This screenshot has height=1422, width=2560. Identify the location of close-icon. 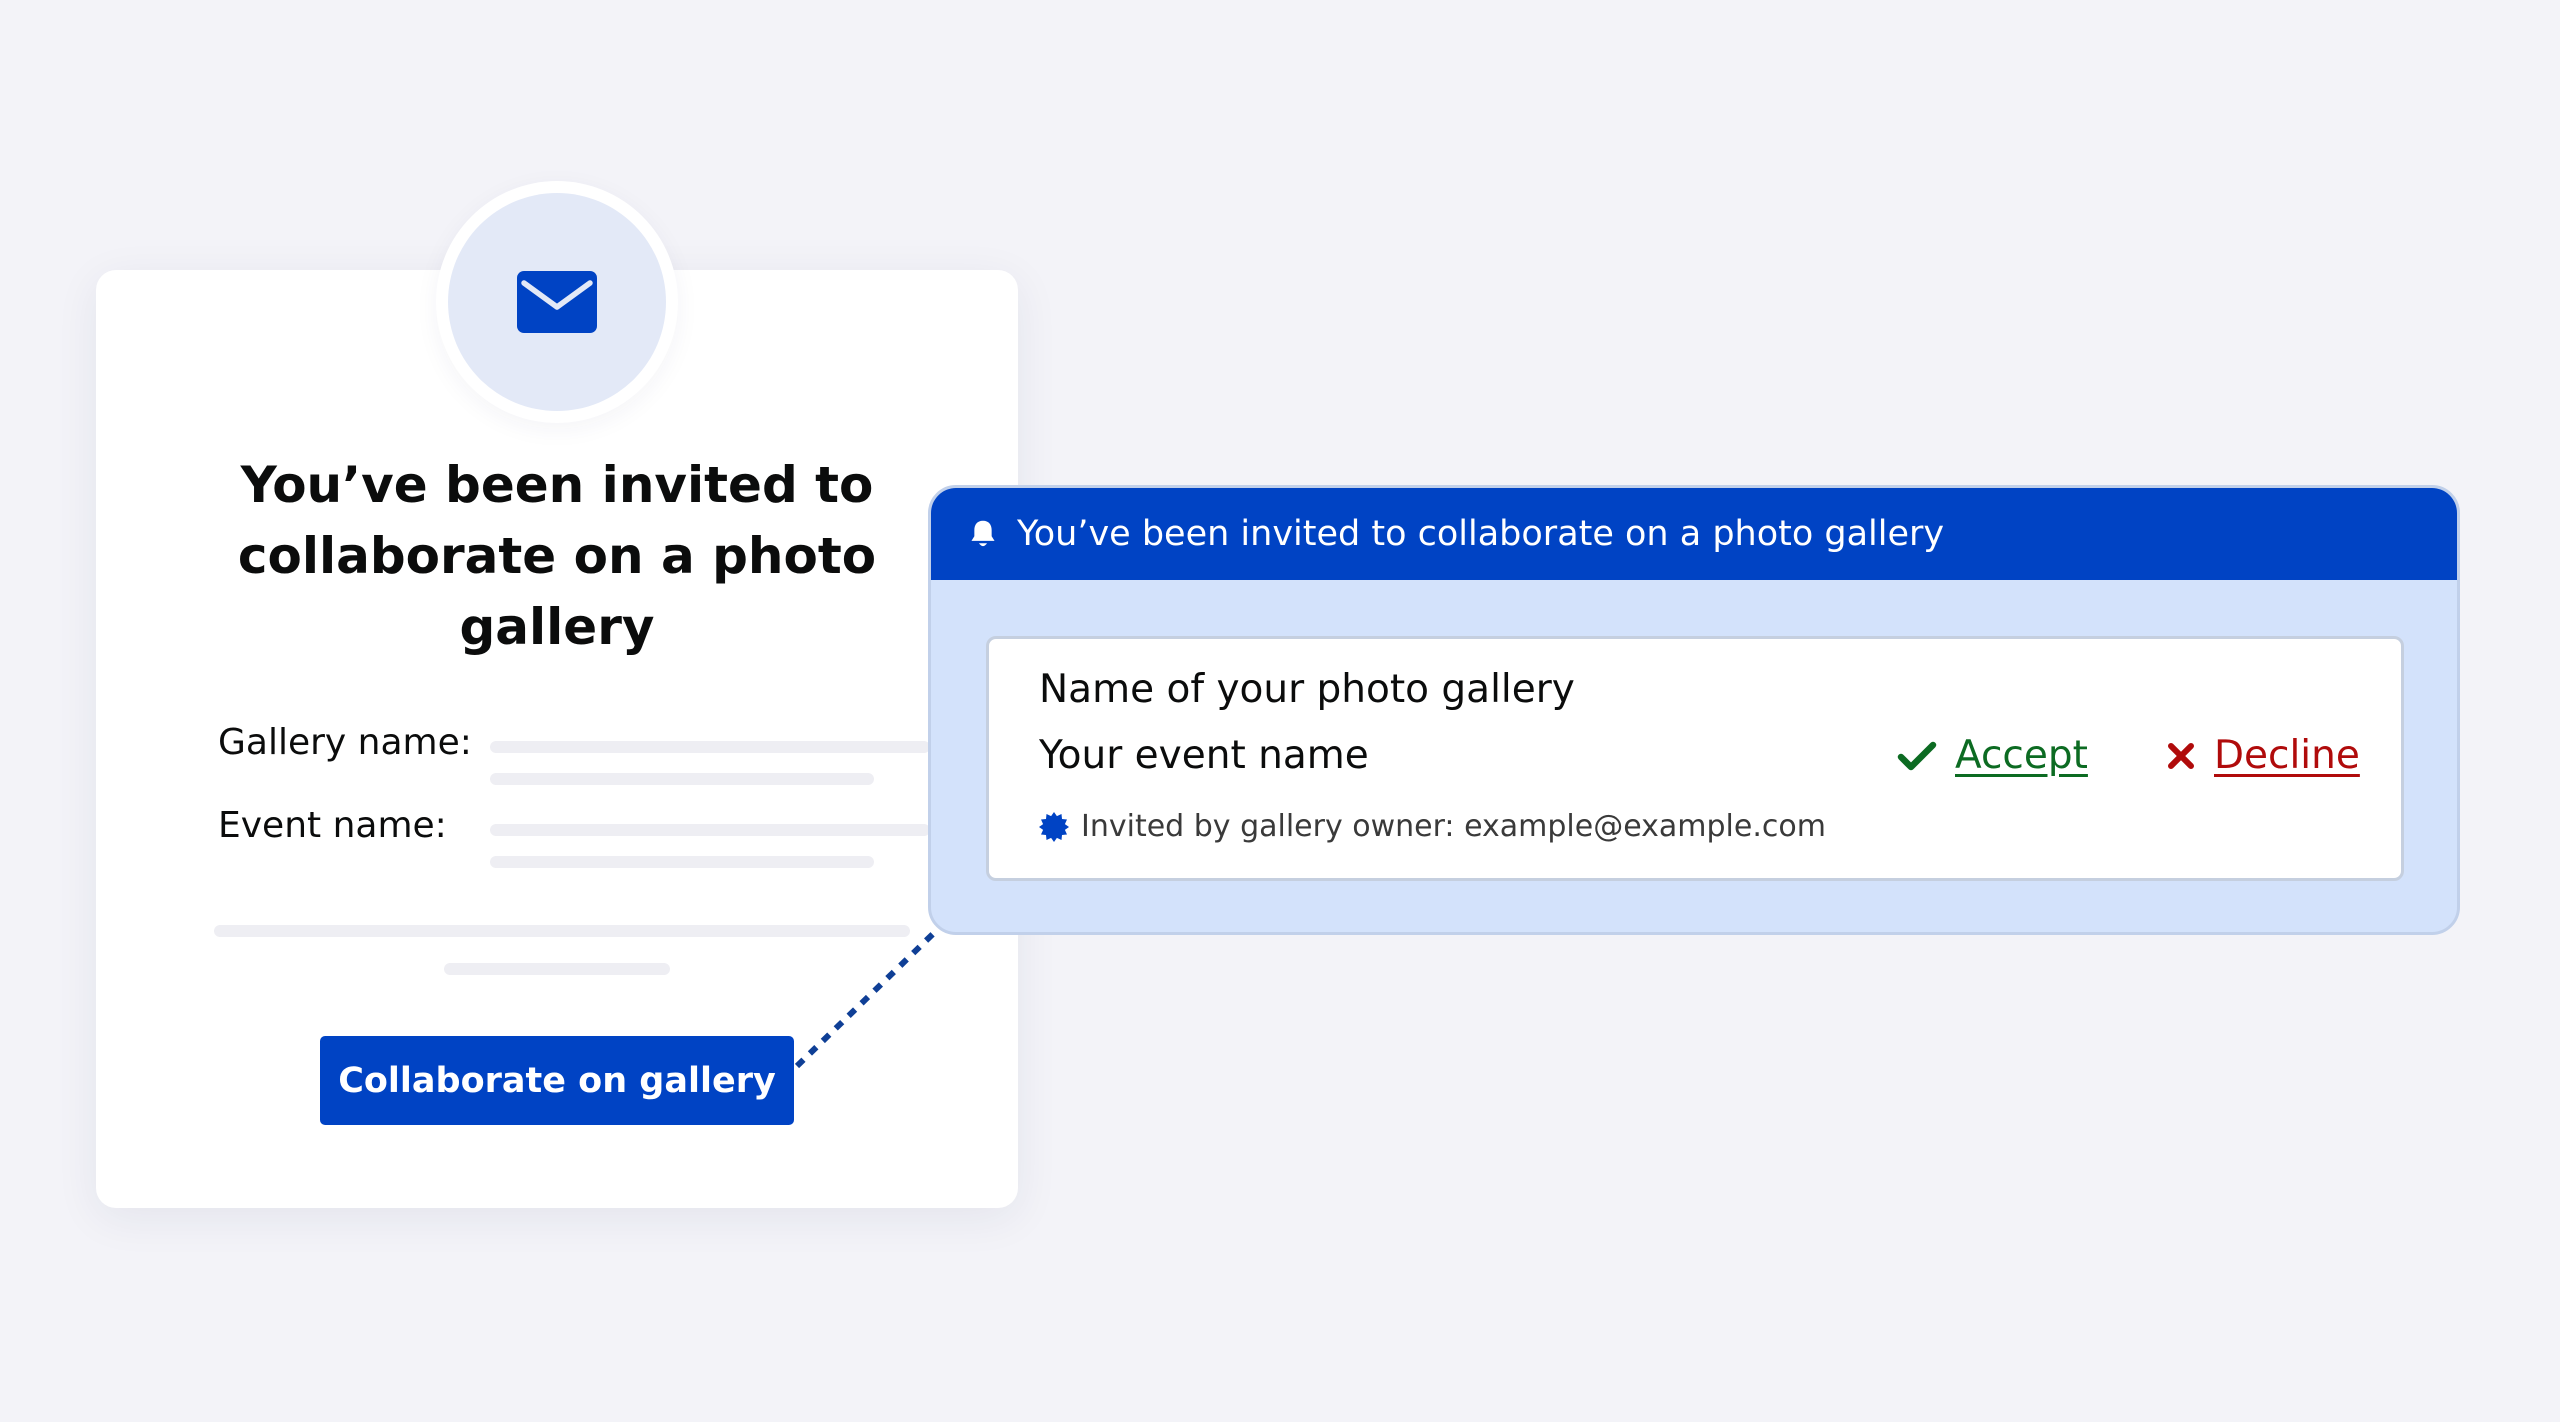
(2181, 755).